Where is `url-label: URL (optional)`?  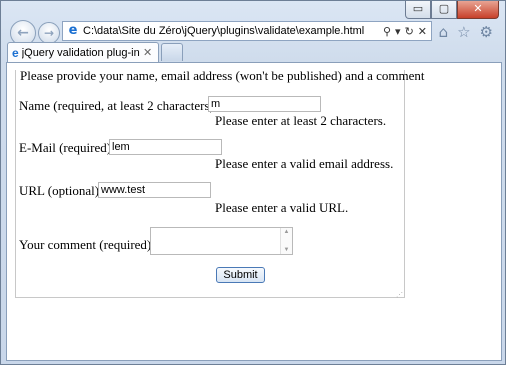
url-label: URL (optional) is located at coordinates (59, 190).